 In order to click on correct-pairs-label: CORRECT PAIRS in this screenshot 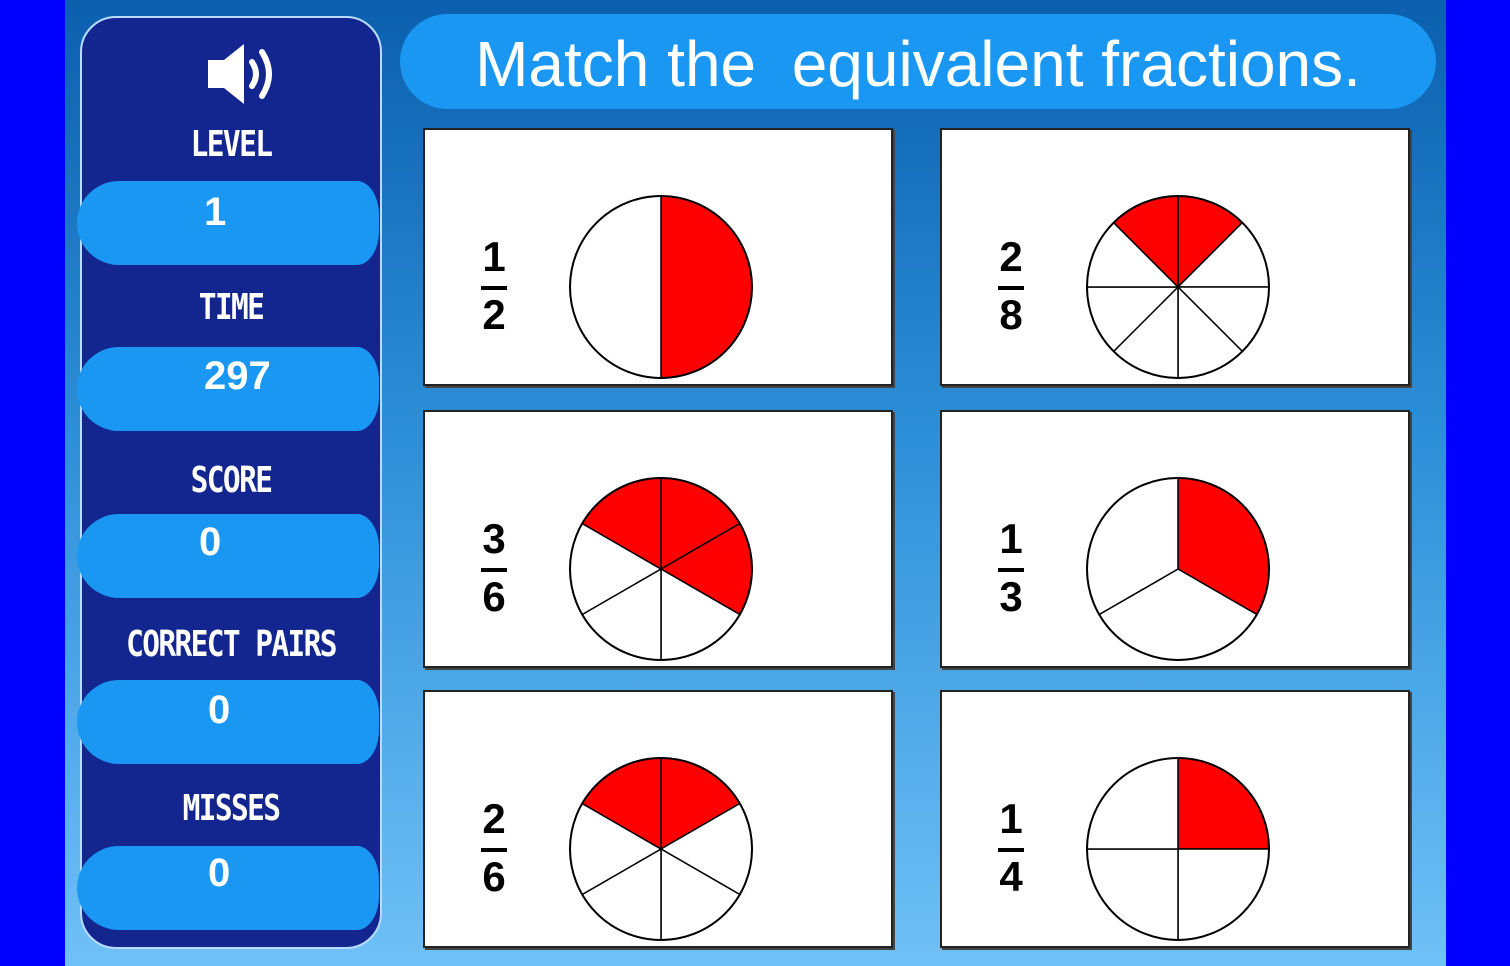, I will do `click(231, 644)`.